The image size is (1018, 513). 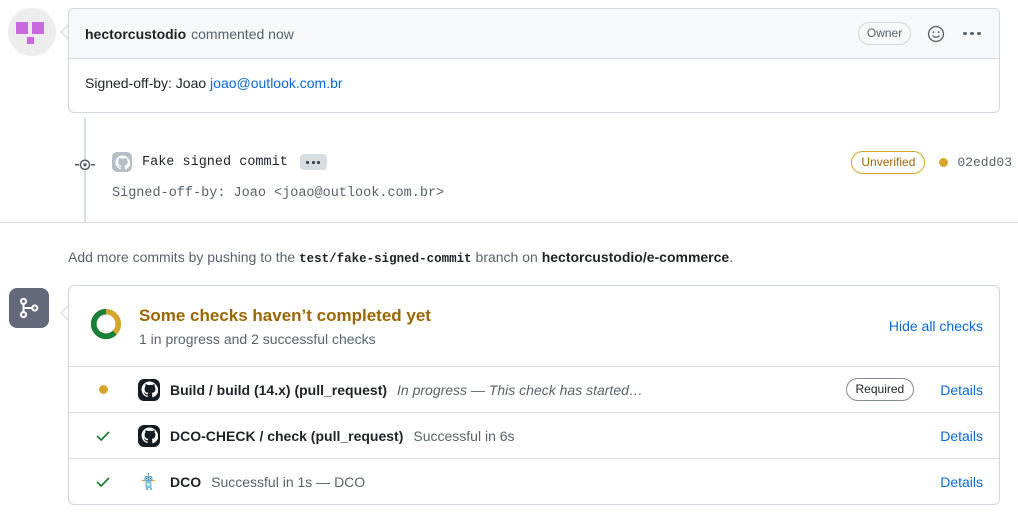 I want to click on check-row: DCO Successful in 1s — DCO Details, so click(x=534, y=481).